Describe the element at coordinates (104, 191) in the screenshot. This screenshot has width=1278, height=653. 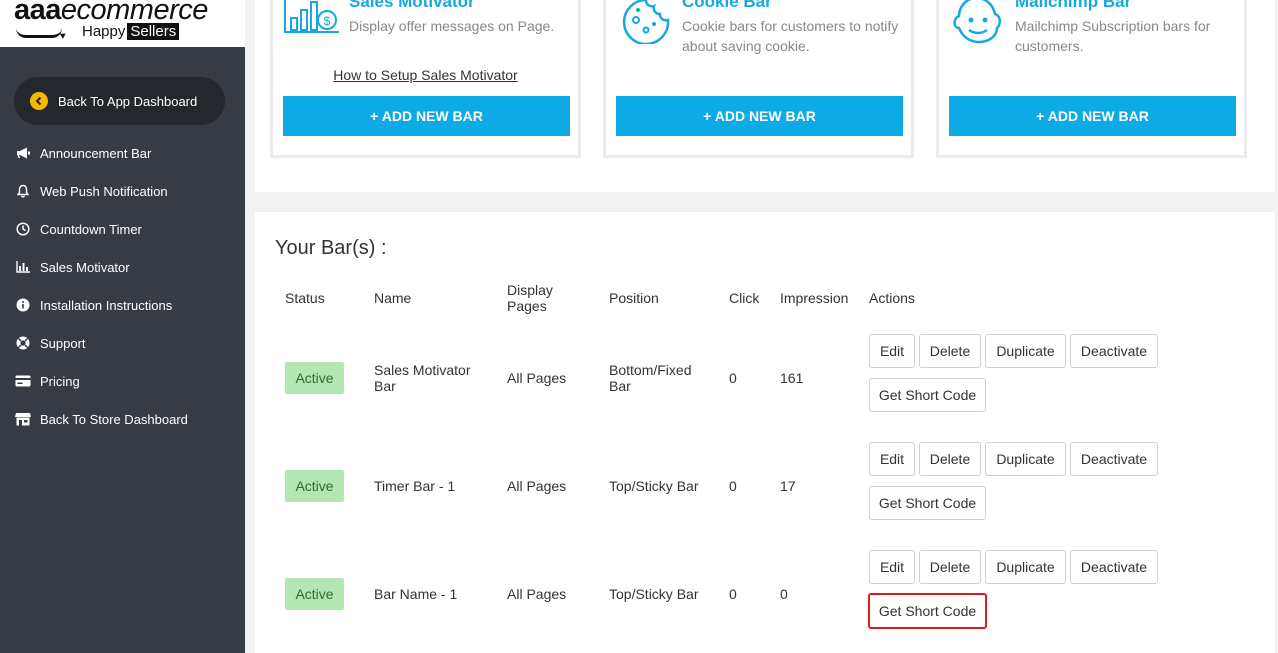
I see `sidebar-item-label: Web Push Notification` at that location.